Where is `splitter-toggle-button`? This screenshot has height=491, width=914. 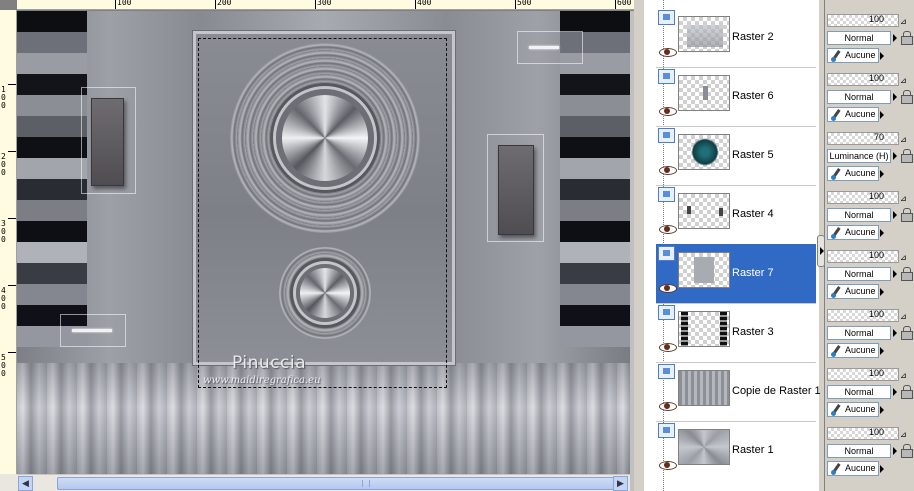
splitter-toggle-button is located at coordinates (821, 251).